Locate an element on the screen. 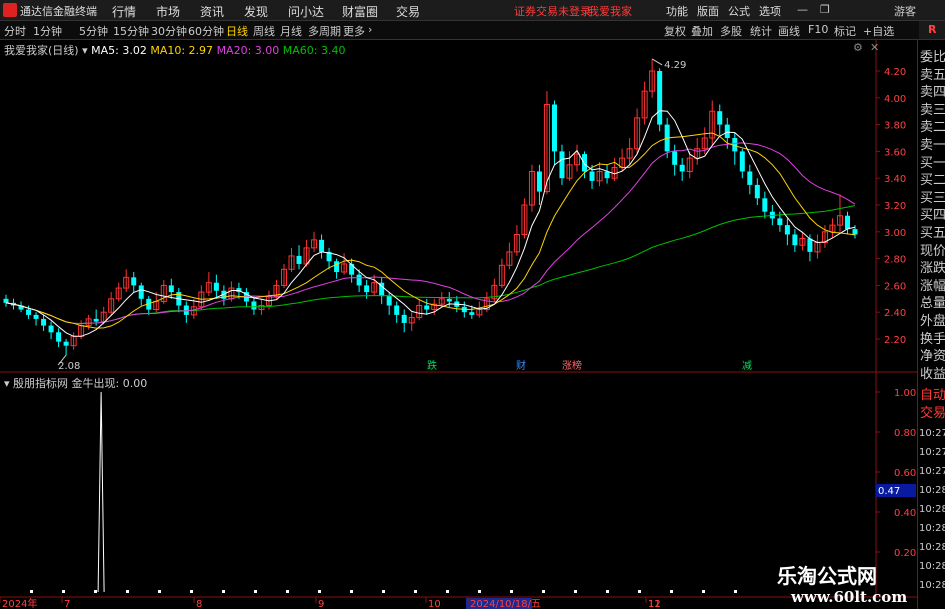 This screenshot has height=609, width=945. price-tick-label: 2.40 is located at coordinates (895, 313).